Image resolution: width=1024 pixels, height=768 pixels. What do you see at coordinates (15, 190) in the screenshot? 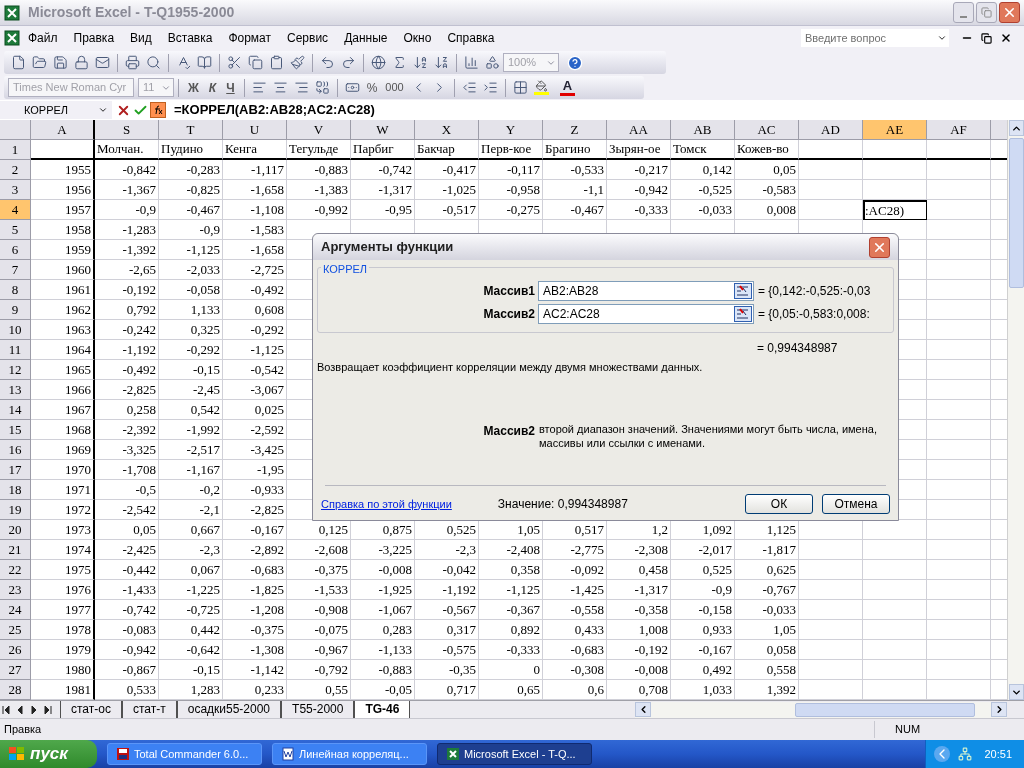
I see `row-header: 3` at bounding box center [15, 190].